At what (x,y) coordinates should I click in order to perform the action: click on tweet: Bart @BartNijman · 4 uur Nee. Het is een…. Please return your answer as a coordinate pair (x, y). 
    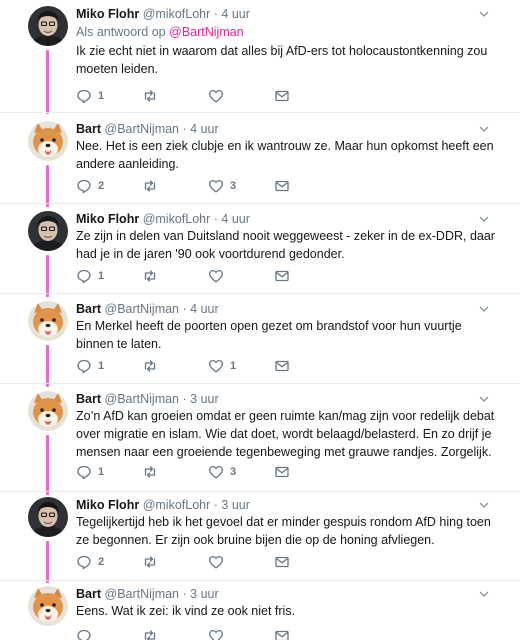
    Looking at the image, I should click on (260, 164).